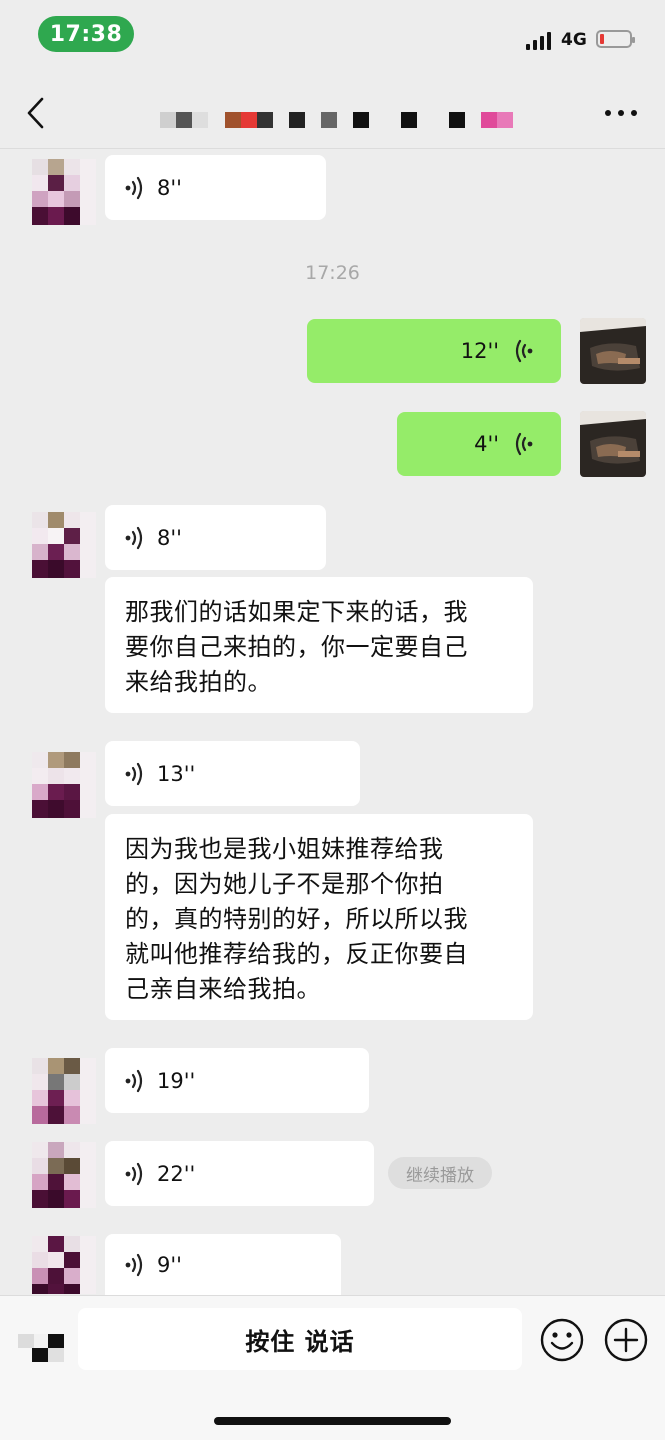 This screenshot has width=665, height=1440. Describe the element at coordinates (41, 1348) in the screenshot. I see `keyboard-toggle-icon` at that location.